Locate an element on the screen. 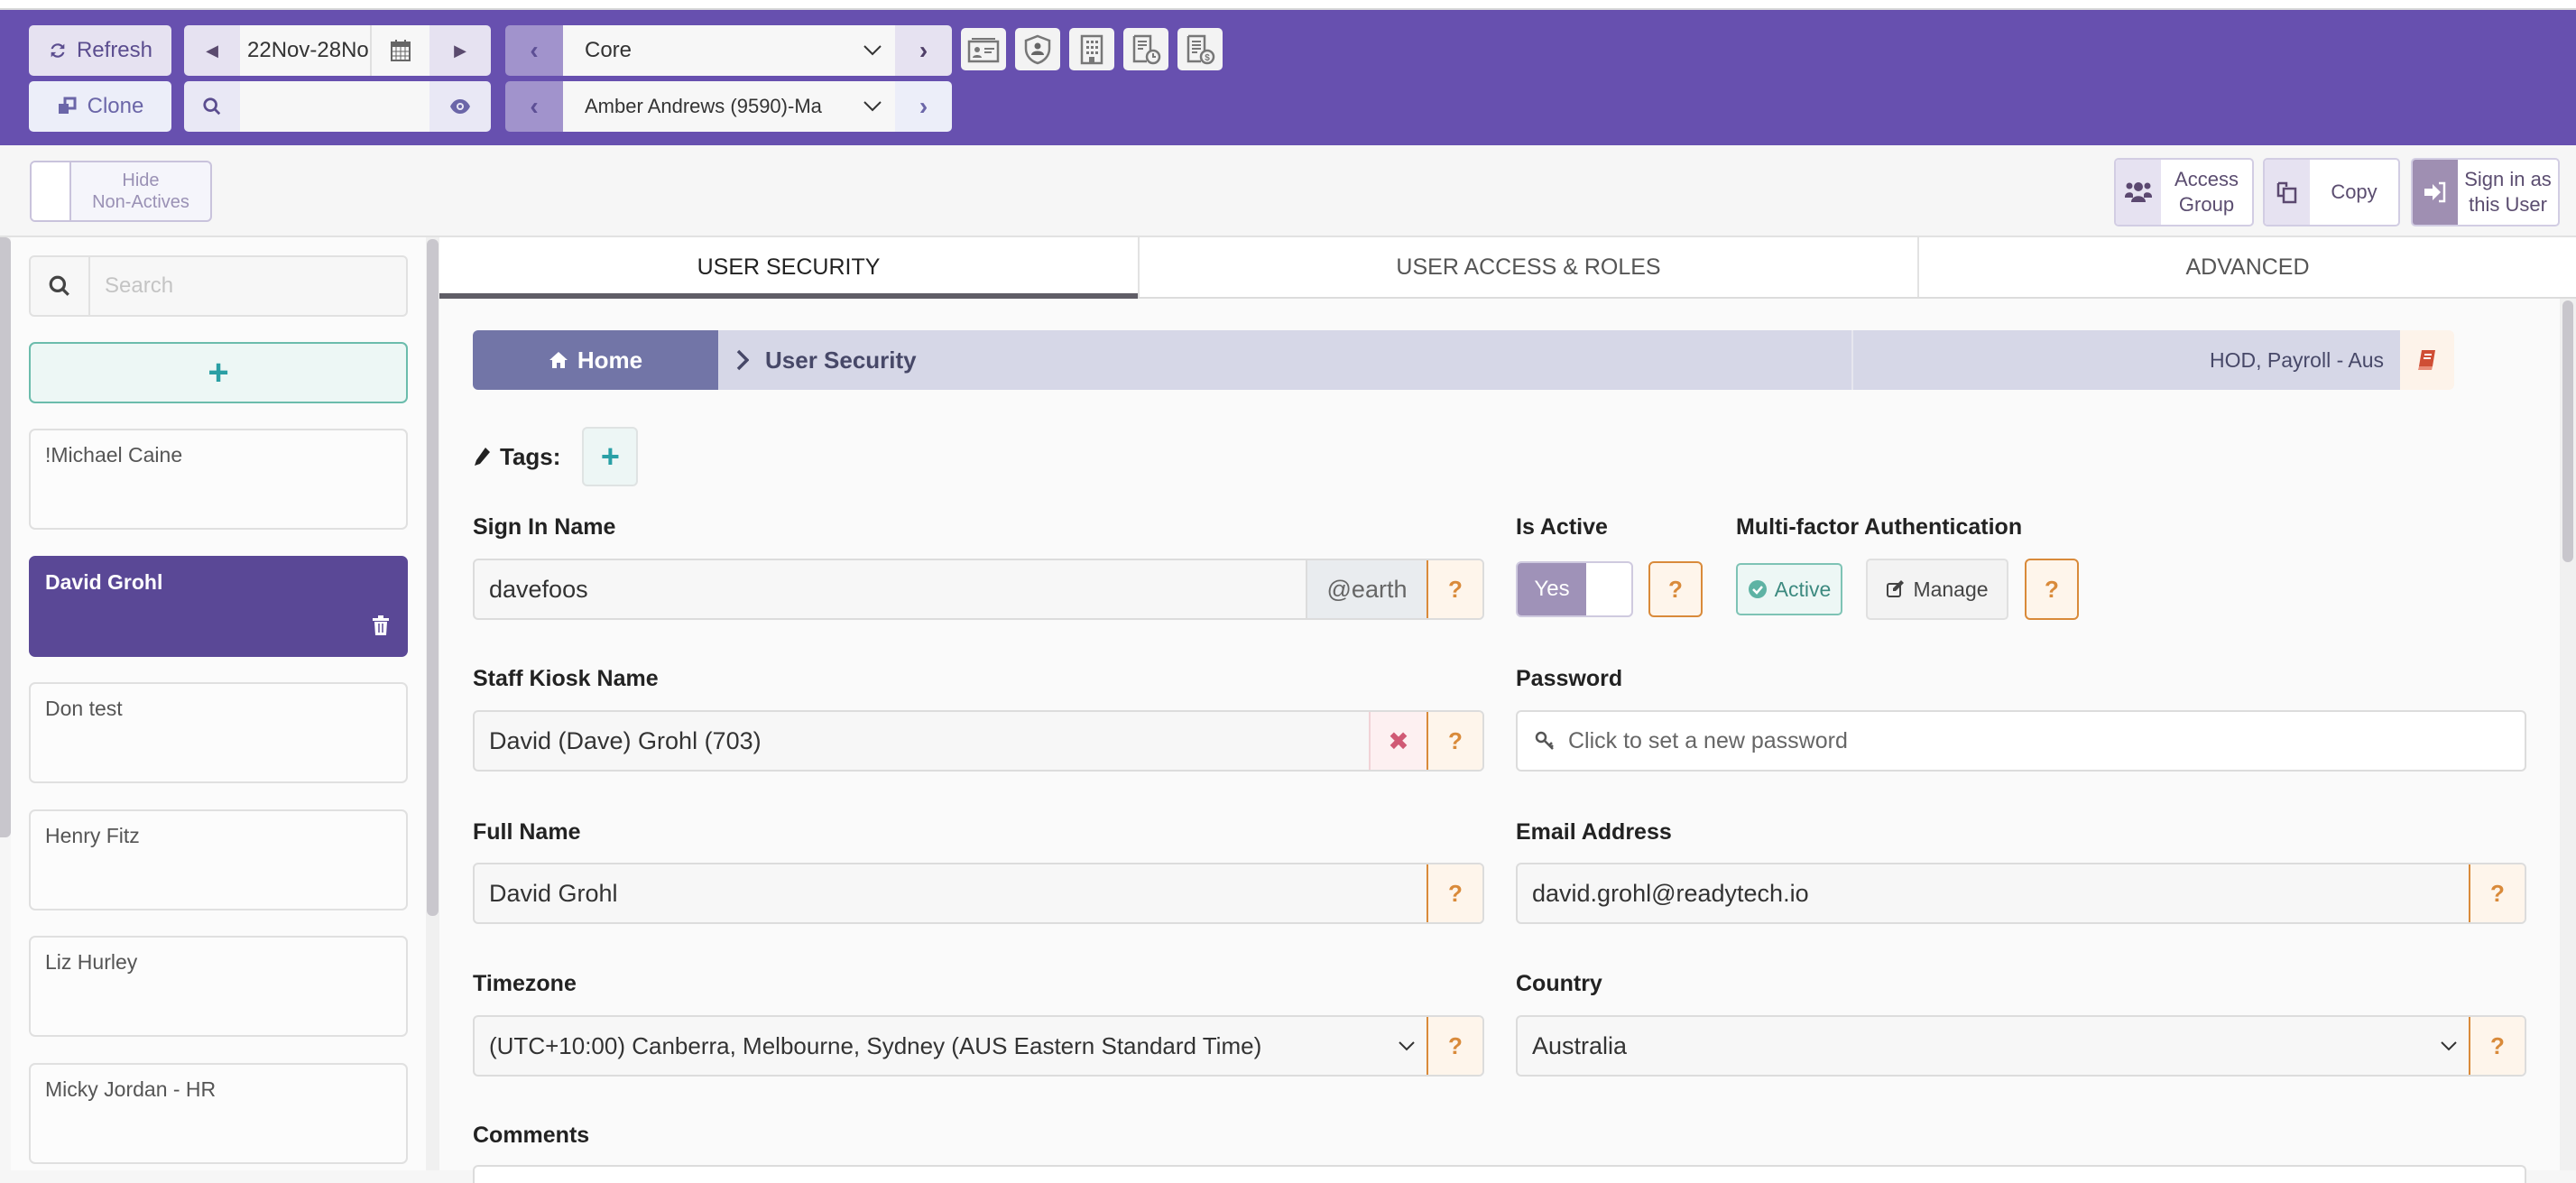 The image size is (2576, 1183). user-search-input is located at coordinates (248, 286).